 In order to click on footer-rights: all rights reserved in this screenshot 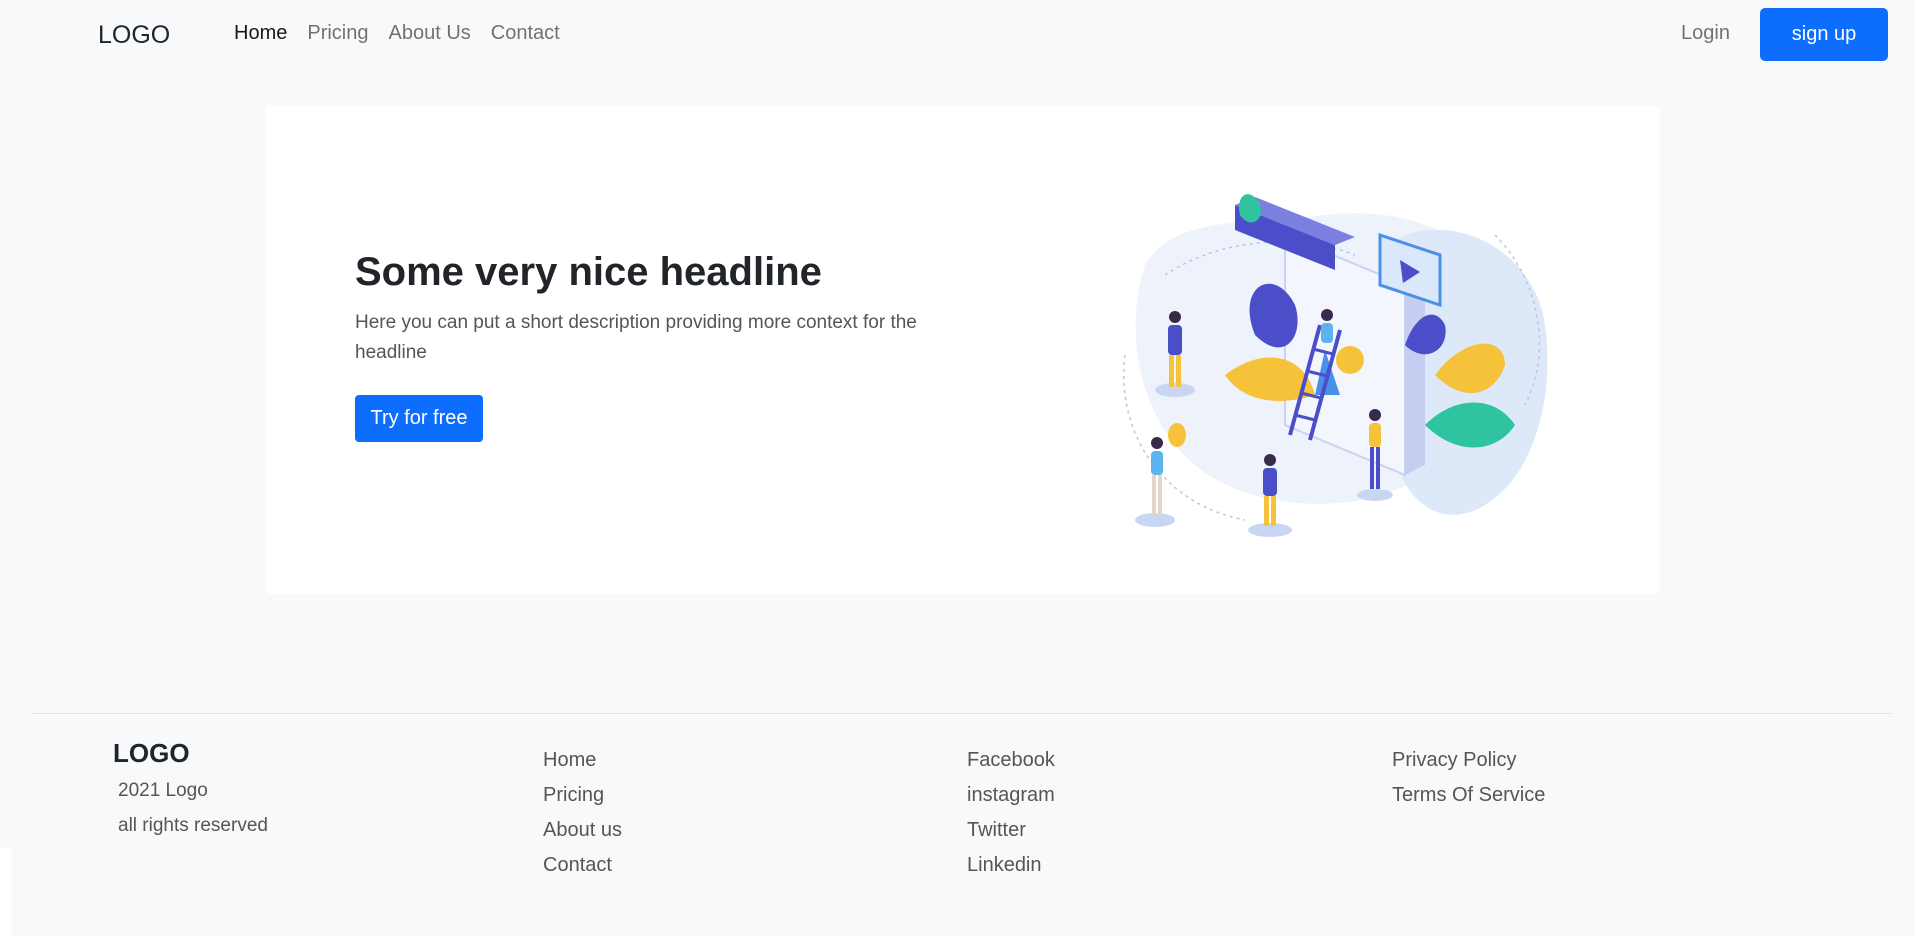, I will do `click(193, 825)`.